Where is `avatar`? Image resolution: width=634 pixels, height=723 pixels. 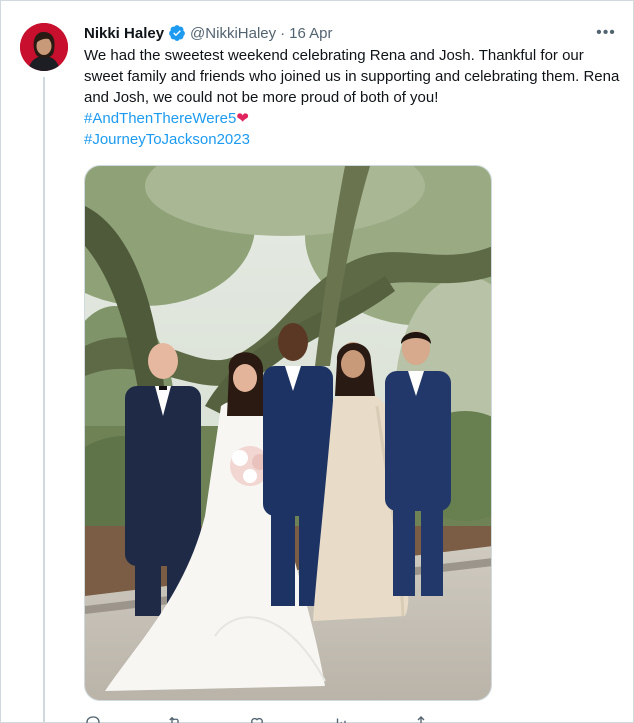 avatar is located at coordinates (44, 47).